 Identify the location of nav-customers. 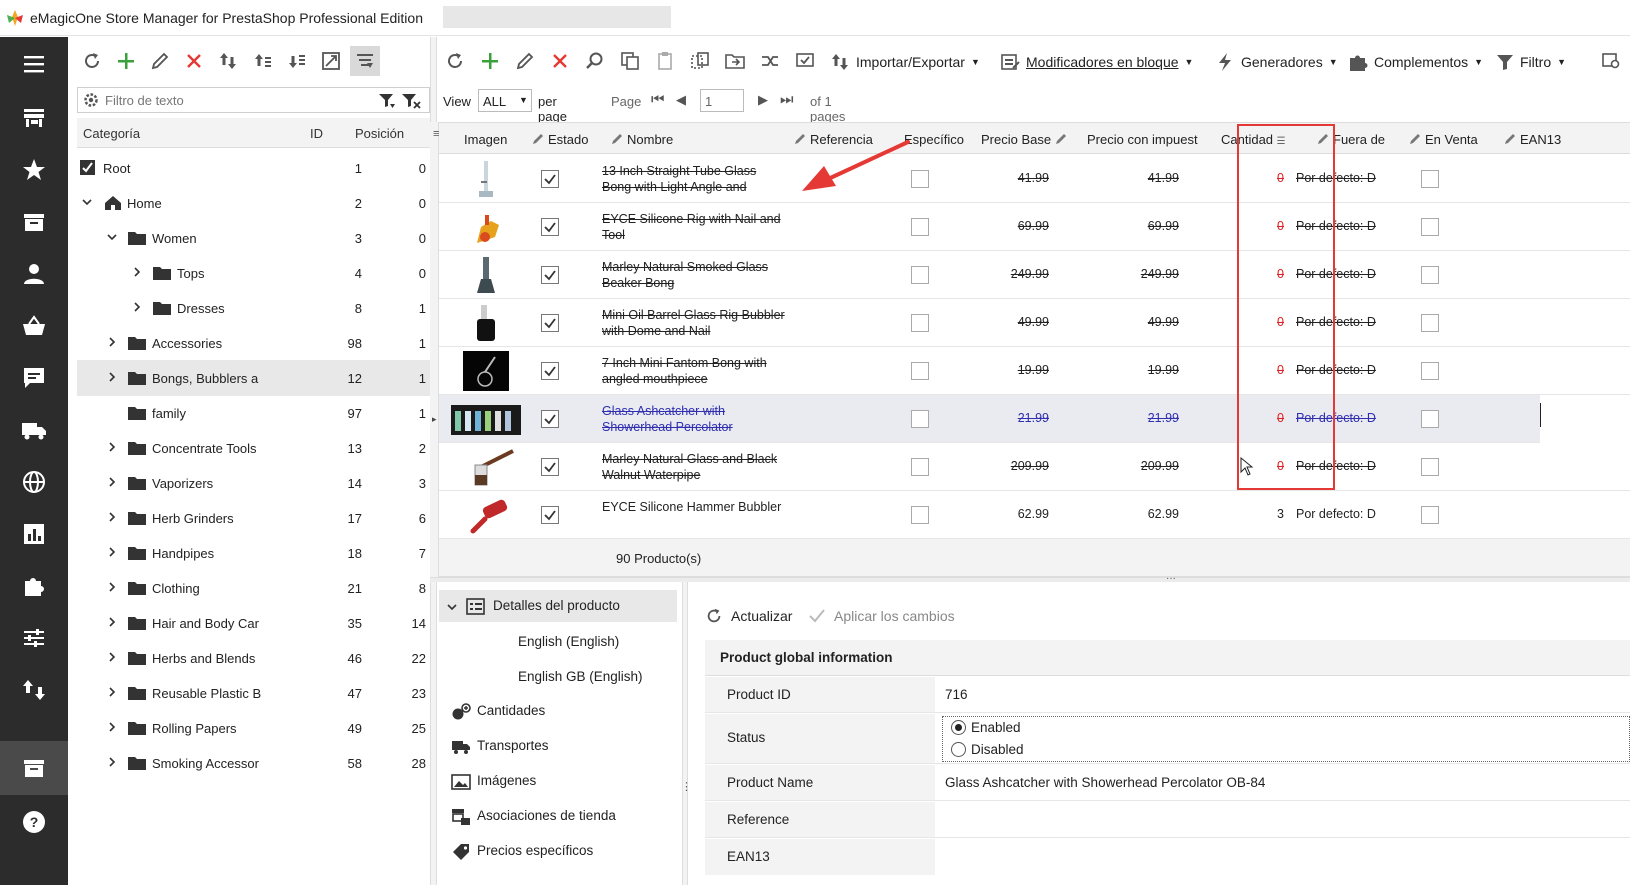
(34, 274).